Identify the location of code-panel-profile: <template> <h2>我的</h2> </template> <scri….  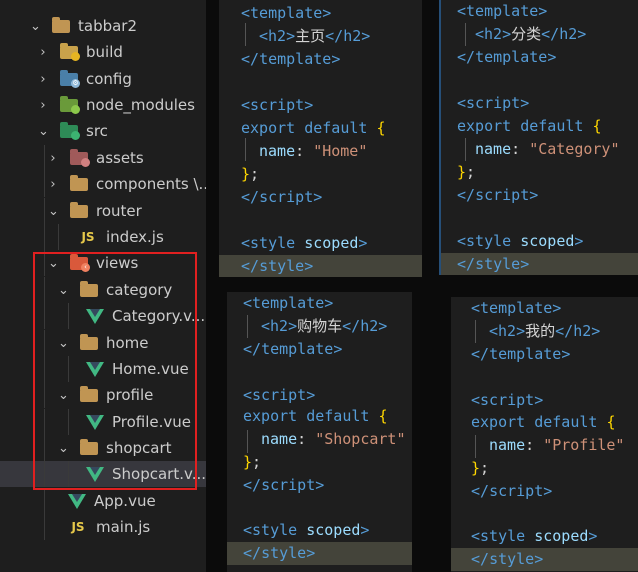
(544, 434).